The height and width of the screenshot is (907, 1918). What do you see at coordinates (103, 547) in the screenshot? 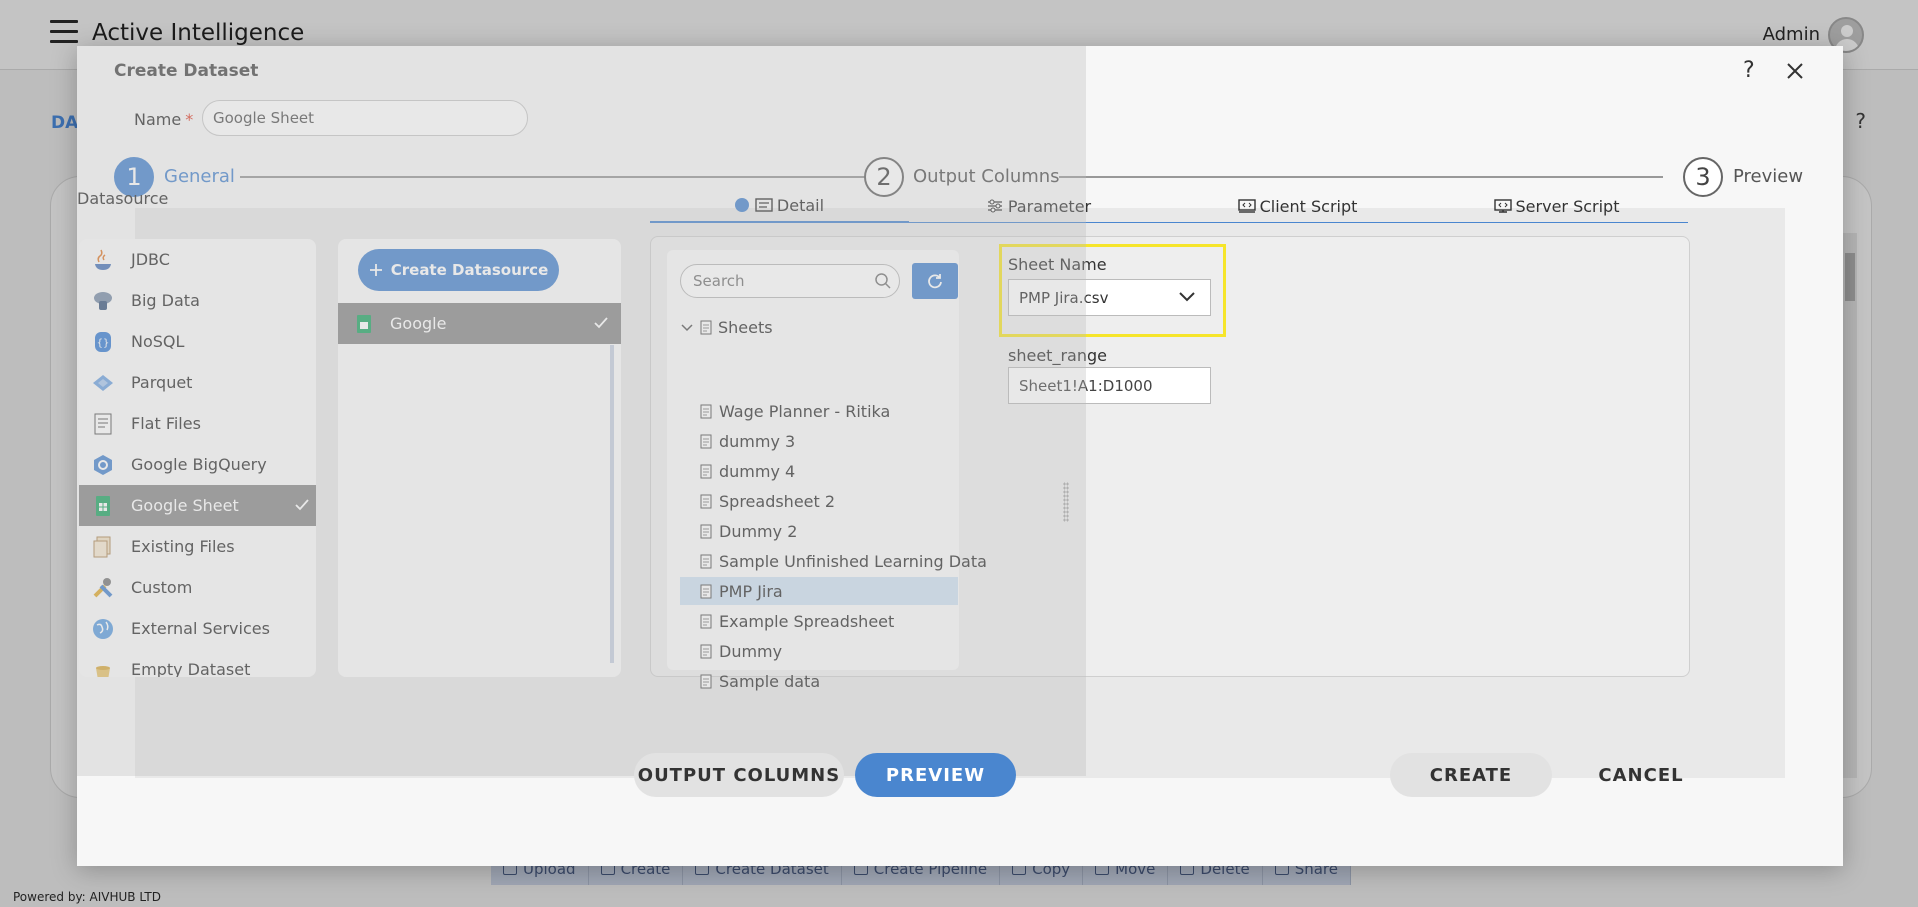
I see `existing-files-icon` at bounding box center [103, 547].